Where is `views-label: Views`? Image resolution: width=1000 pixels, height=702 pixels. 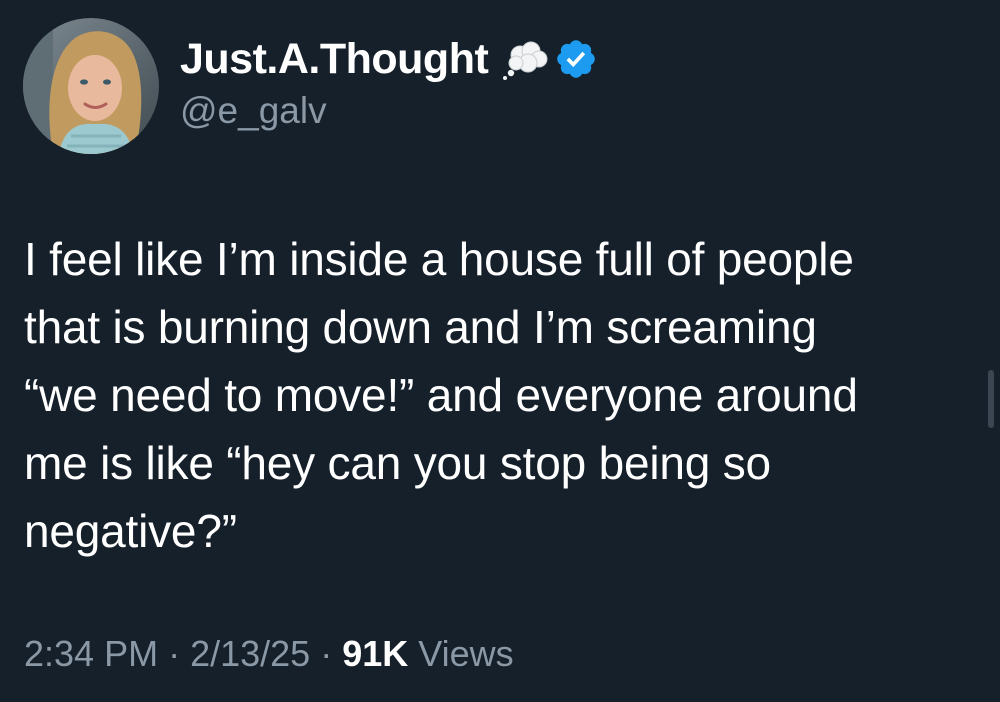
views-label: Views is located at coordinates (461, 653).